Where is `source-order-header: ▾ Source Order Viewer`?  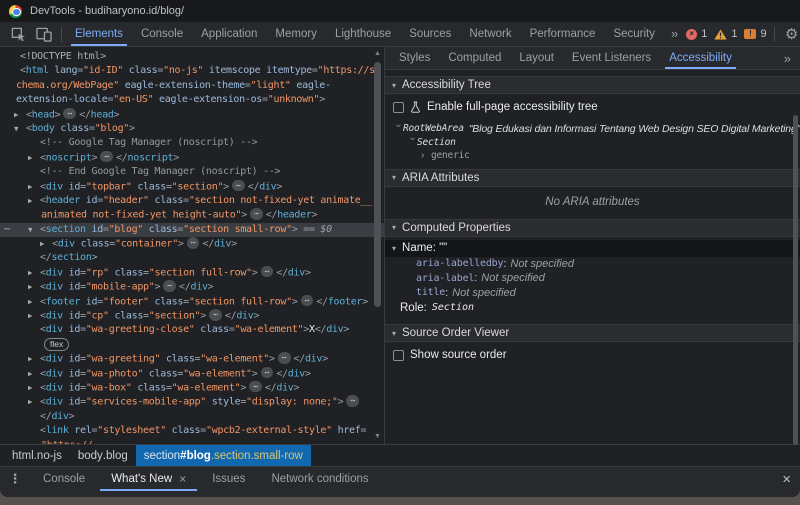
source-order-header: ▾ Source Order Viewer is located at coordinates (592, 333).